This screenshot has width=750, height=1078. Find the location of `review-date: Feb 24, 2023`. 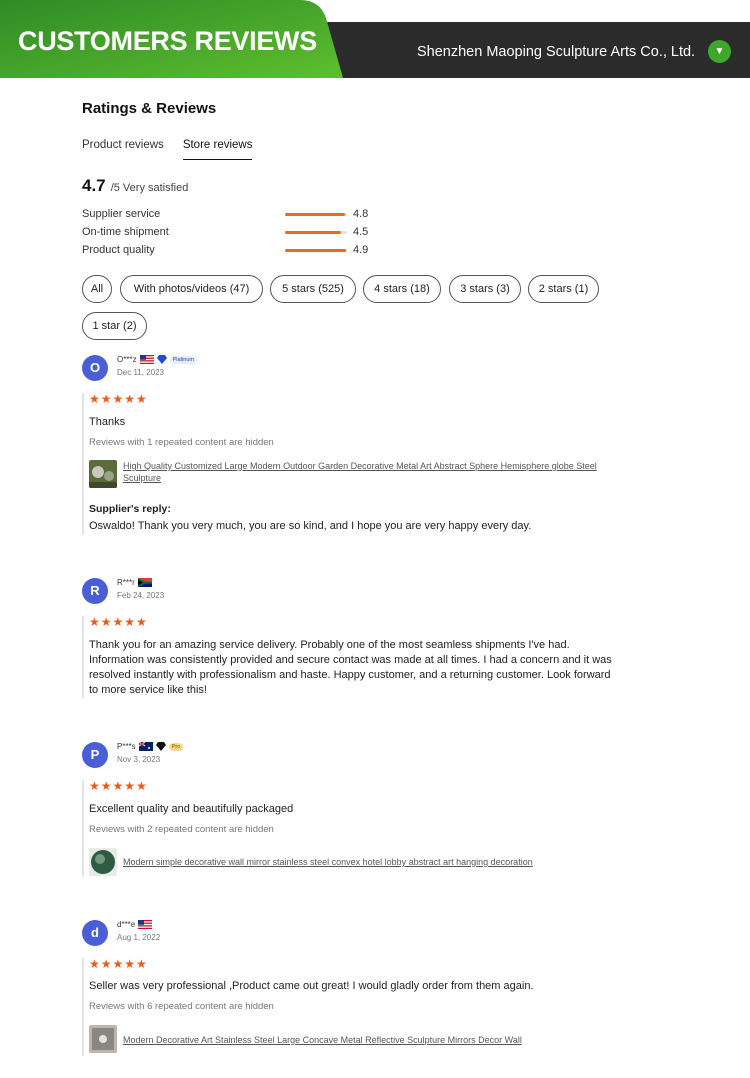

review-date: Feb 24, 2023 is located at coordinates (141, 595).